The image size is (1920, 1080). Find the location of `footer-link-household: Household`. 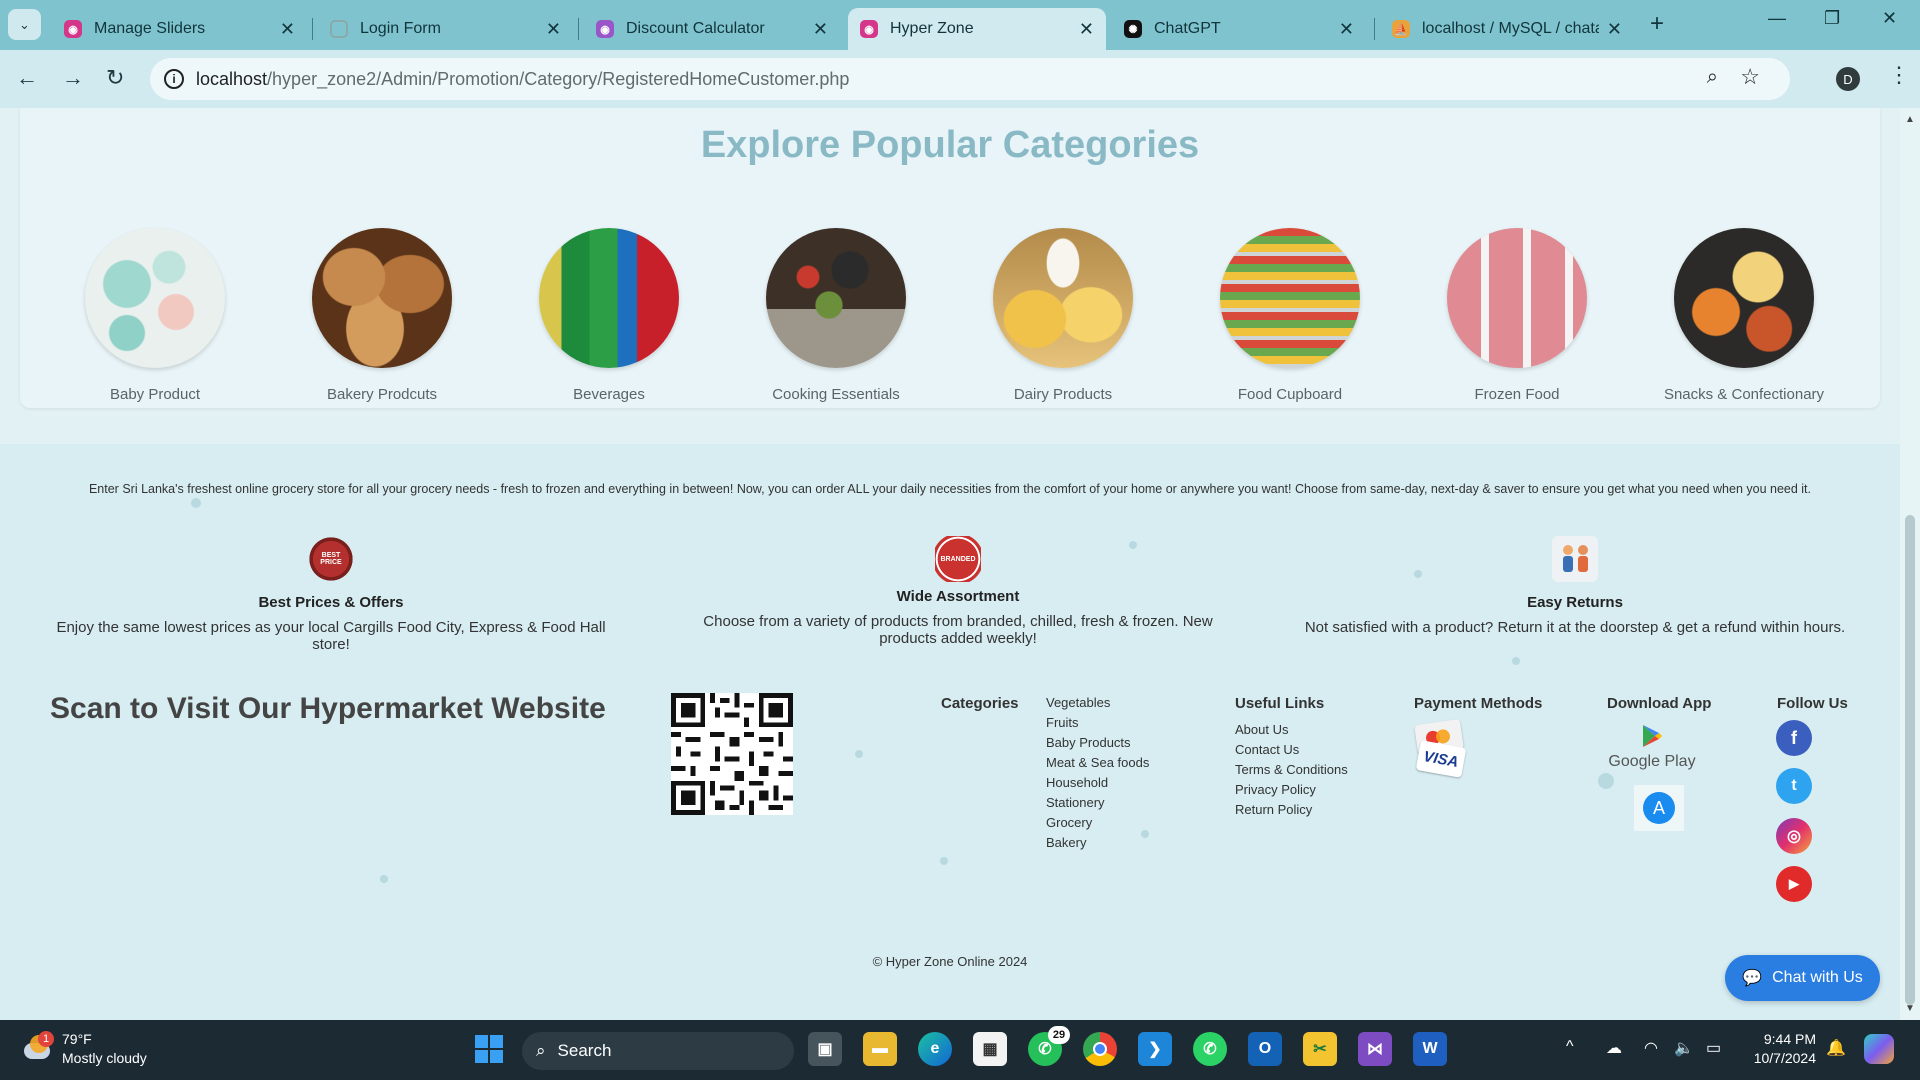

footer-link-household: Household is located at coordinates (1097, 783).